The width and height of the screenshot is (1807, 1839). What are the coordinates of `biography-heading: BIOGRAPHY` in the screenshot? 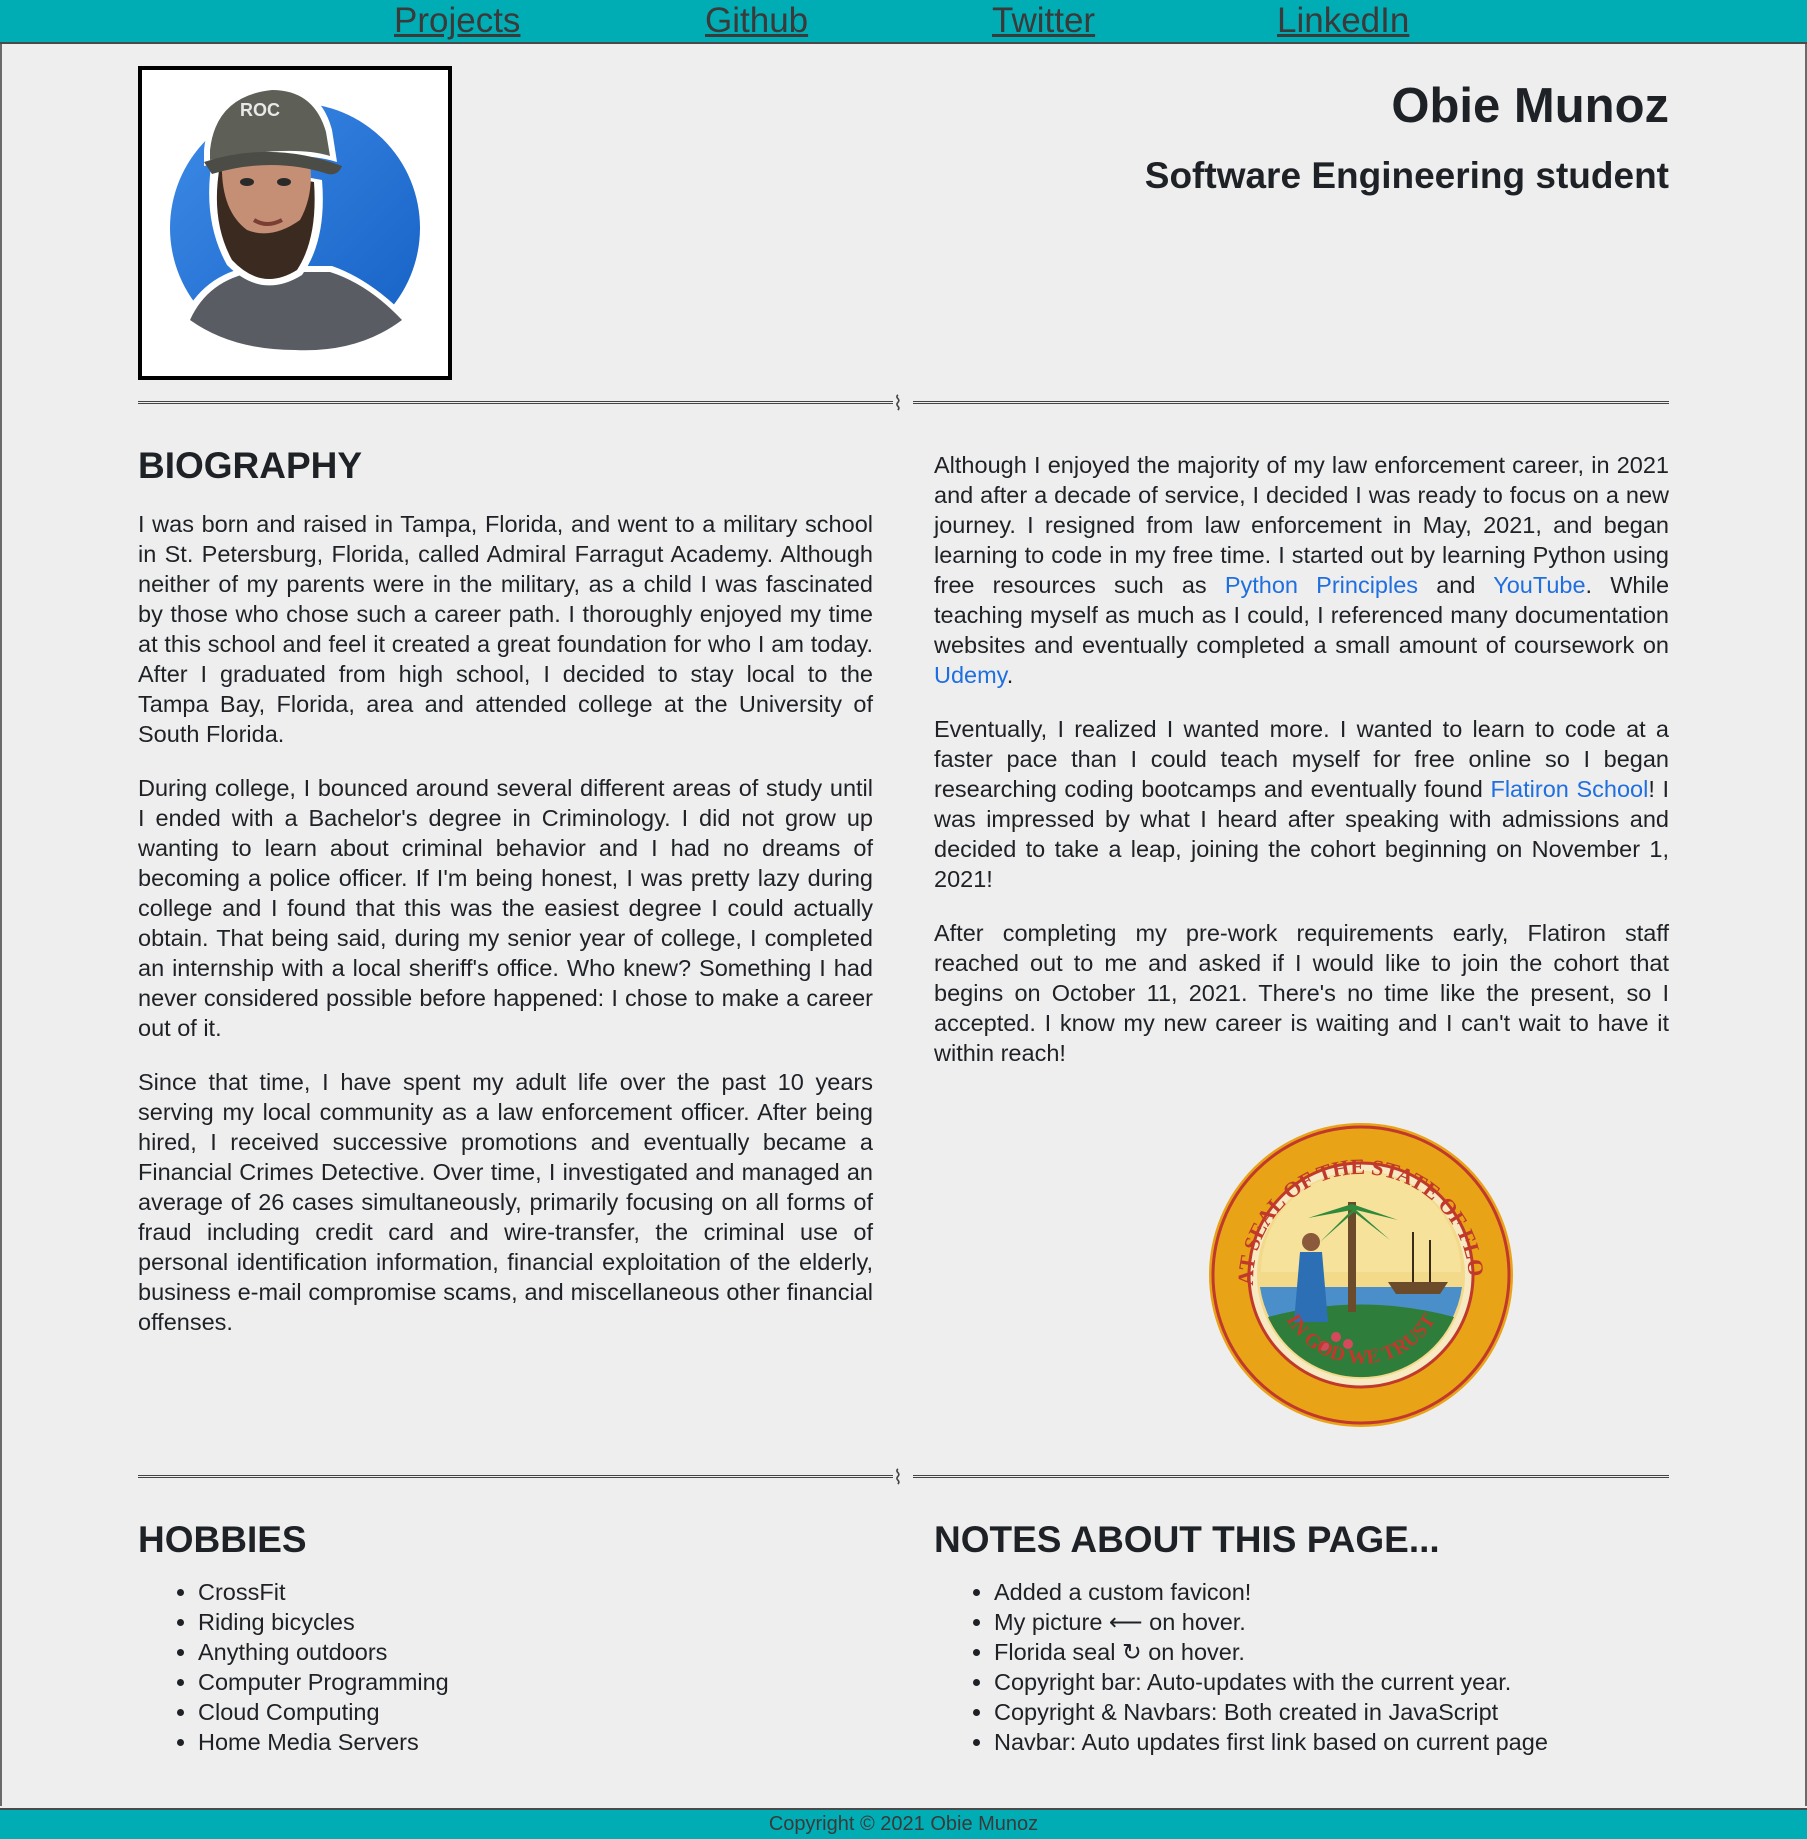 It's located at (250, 465).